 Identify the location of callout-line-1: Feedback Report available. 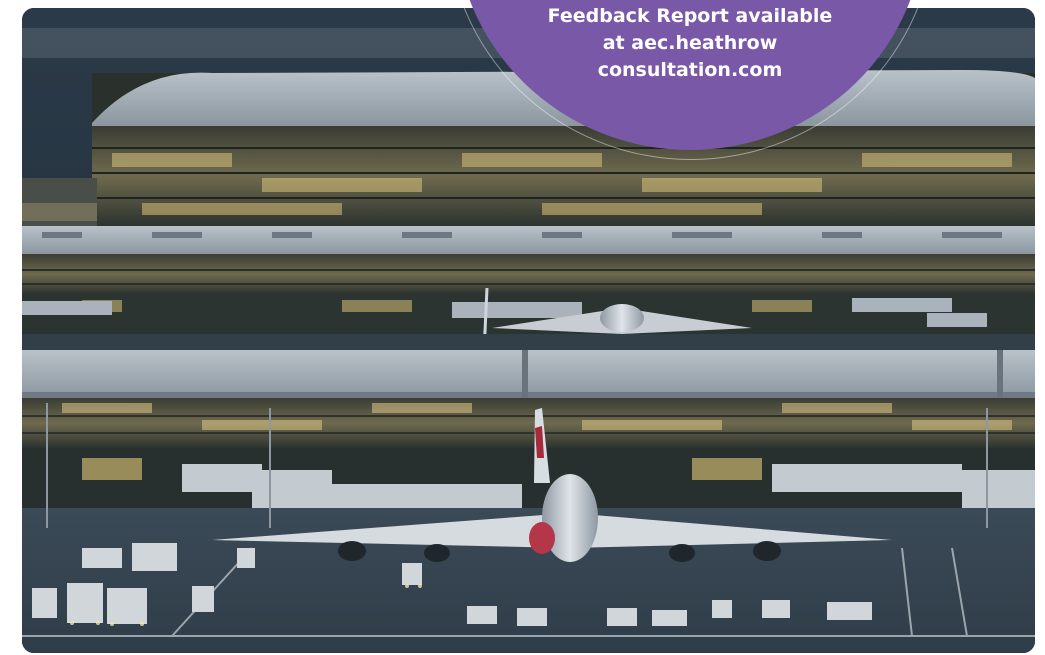
(690, 16).